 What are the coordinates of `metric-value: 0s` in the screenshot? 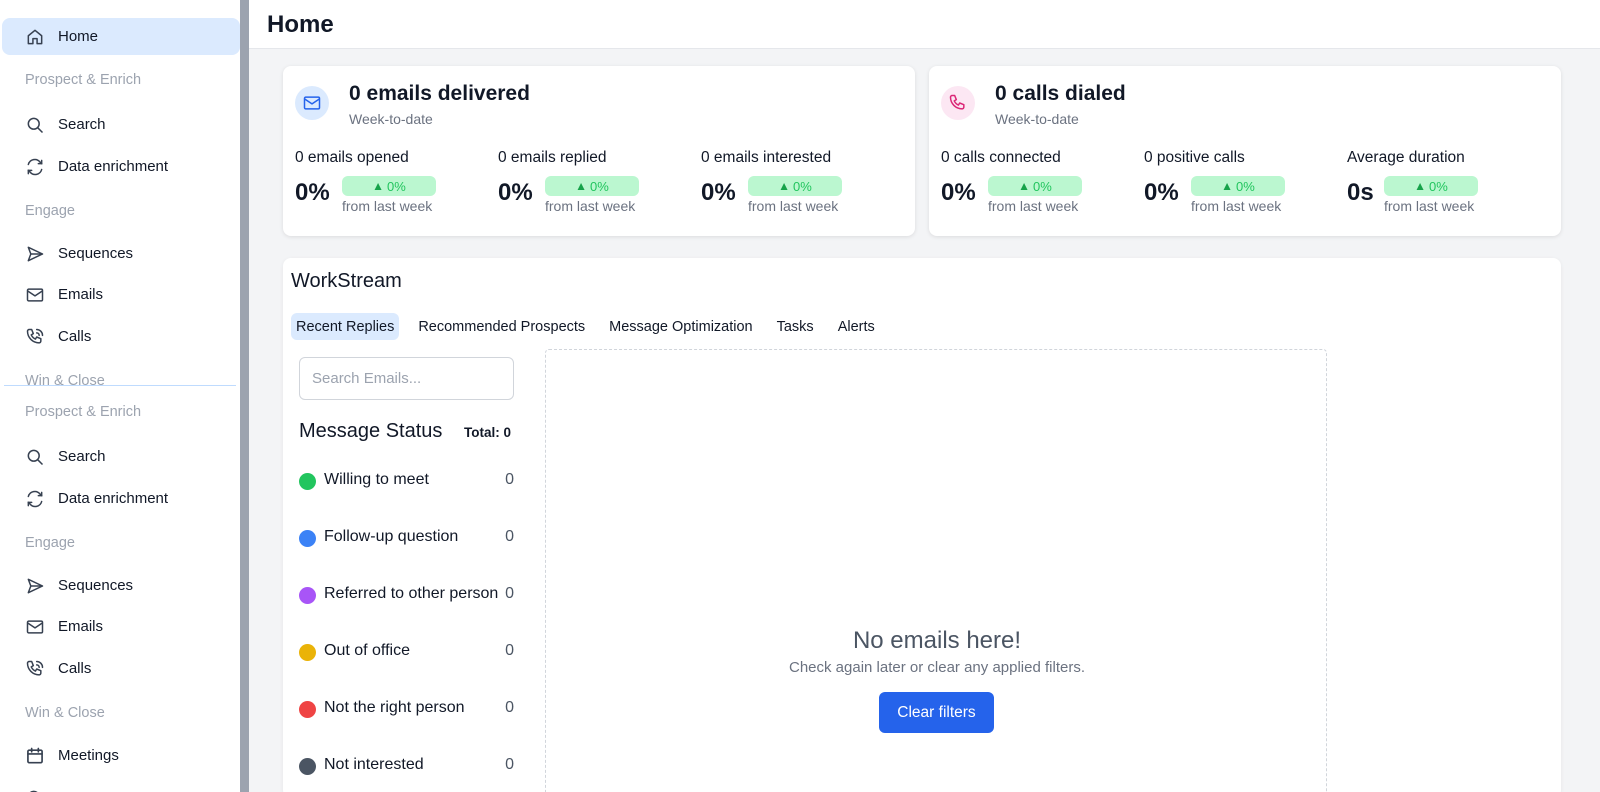 It's located at (1360, 192).